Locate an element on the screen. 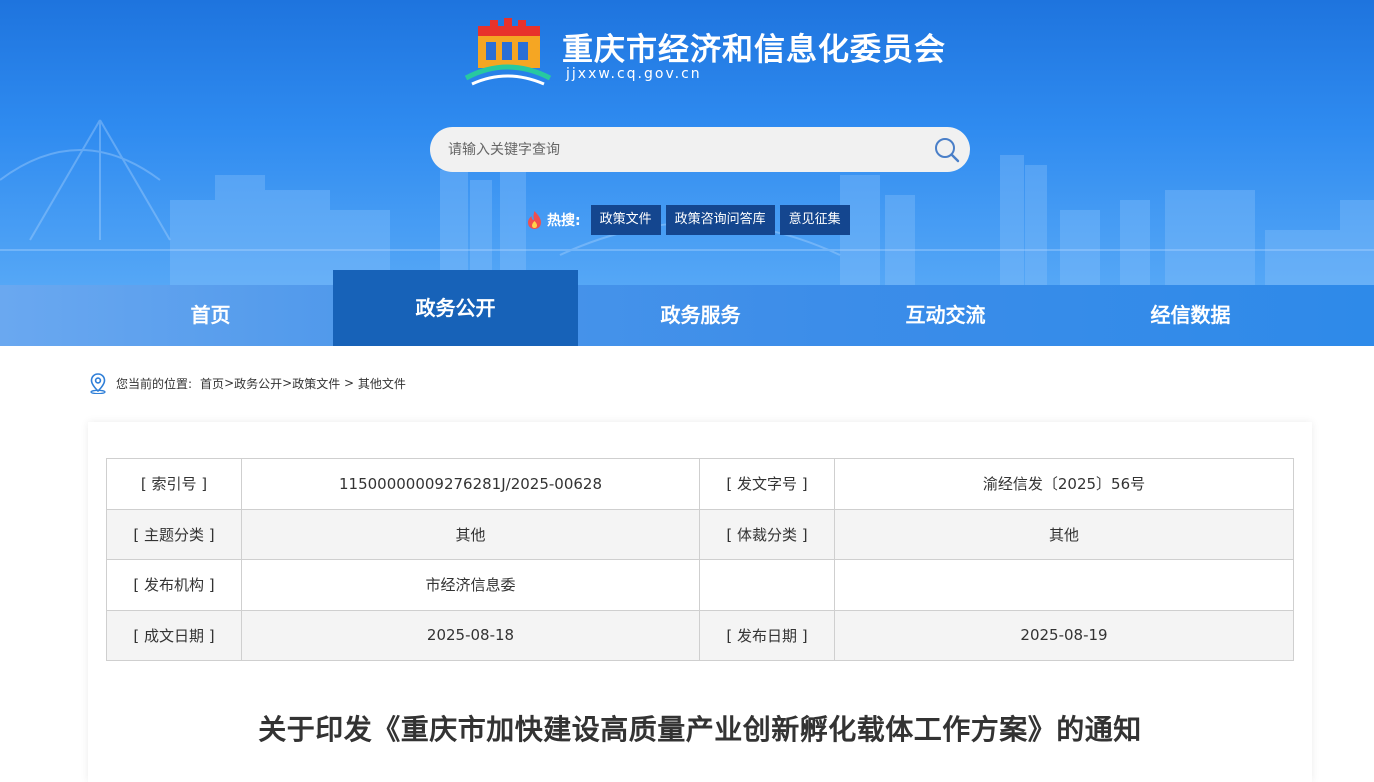 The image size is (1374, 782). main-nav: 首页 政务公开 政务服务 互动交流 经信数据 is located at coordinates (687, 308).